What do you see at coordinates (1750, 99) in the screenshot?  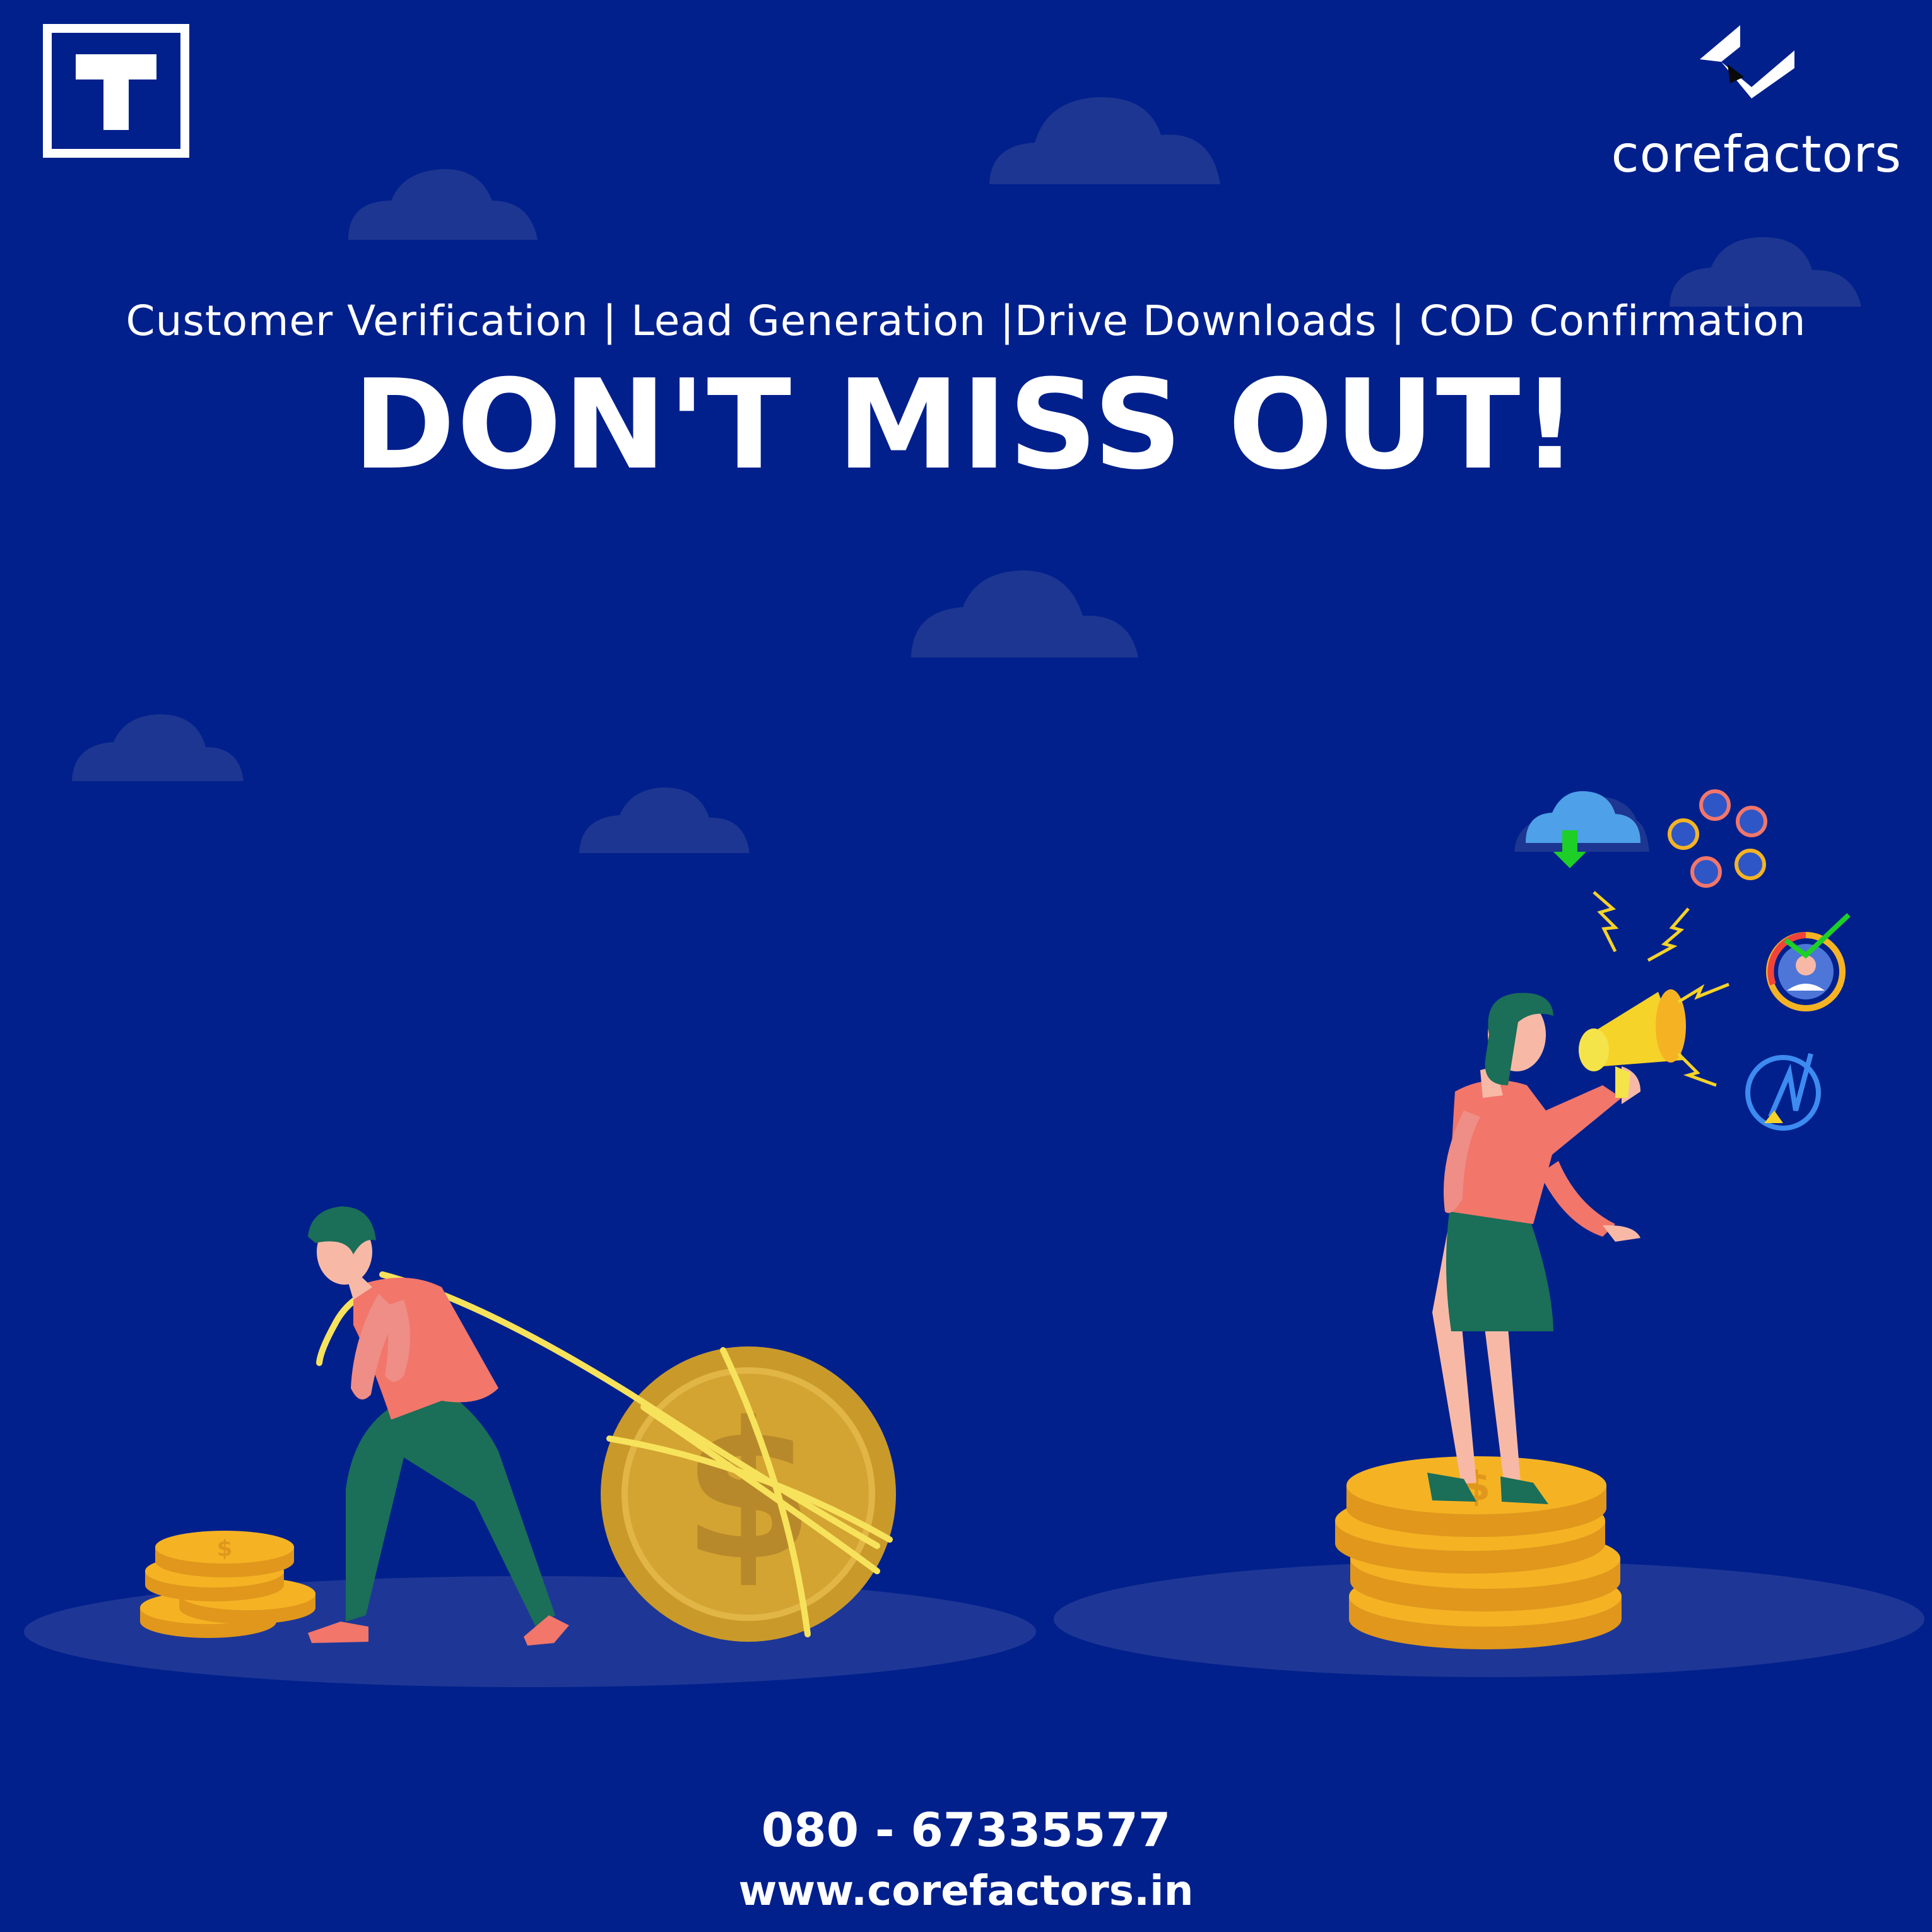 I see `corefactors-brand: corefactors` at bounding box center [1750, 99].